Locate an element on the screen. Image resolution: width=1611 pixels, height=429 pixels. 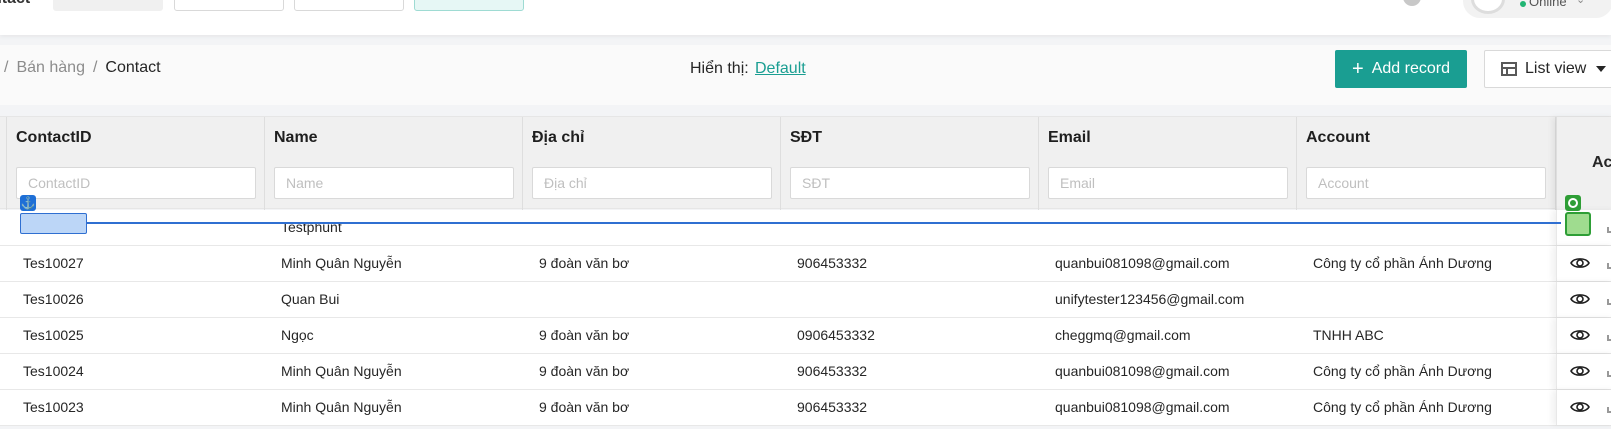
display-mode-label: Hiển thị: is located at coordinates (719, 68).